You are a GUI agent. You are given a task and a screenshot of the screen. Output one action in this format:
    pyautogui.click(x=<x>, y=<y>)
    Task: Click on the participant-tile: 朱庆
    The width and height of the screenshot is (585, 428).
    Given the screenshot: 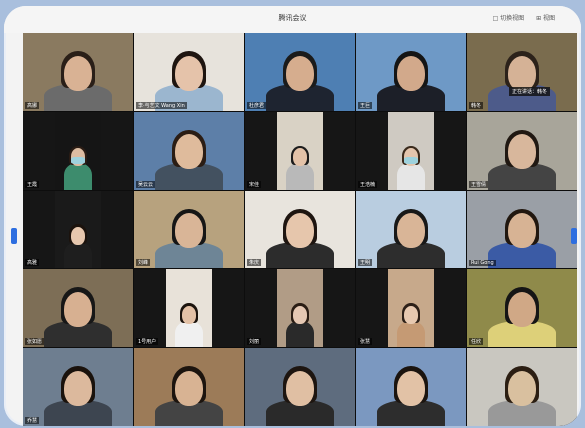 What is the action you would take?
    pyautogui.click(x=300, y=229)
    